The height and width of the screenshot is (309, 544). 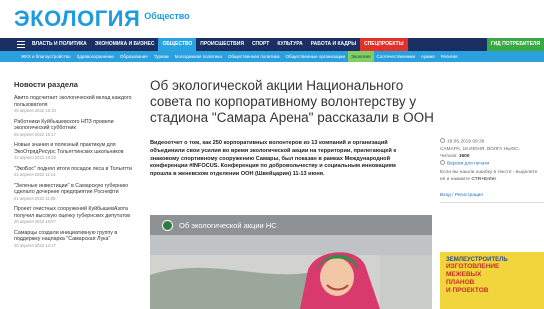 I want to click on ad-text-line: И ПРОЕКТОВ, so click(x=467, y=290).